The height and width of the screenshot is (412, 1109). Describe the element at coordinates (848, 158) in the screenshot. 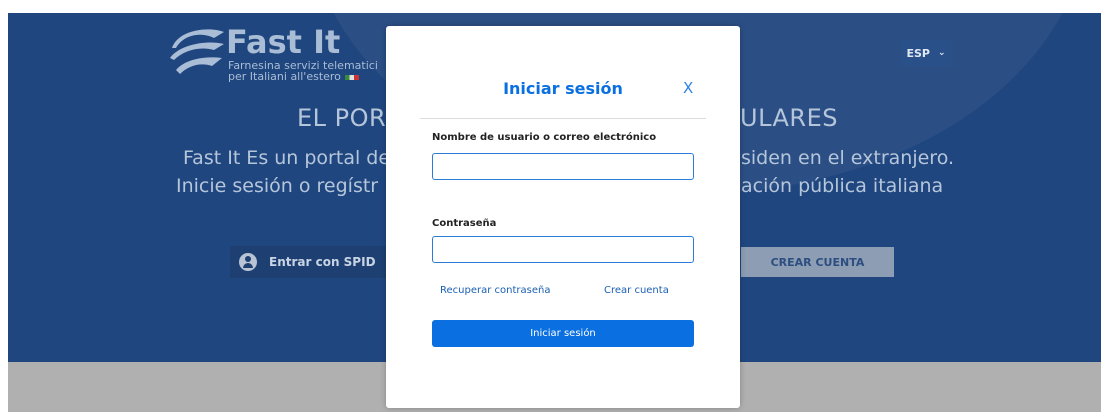

I see `hero-description-line1-right: siden en el extranjero.` at that location.